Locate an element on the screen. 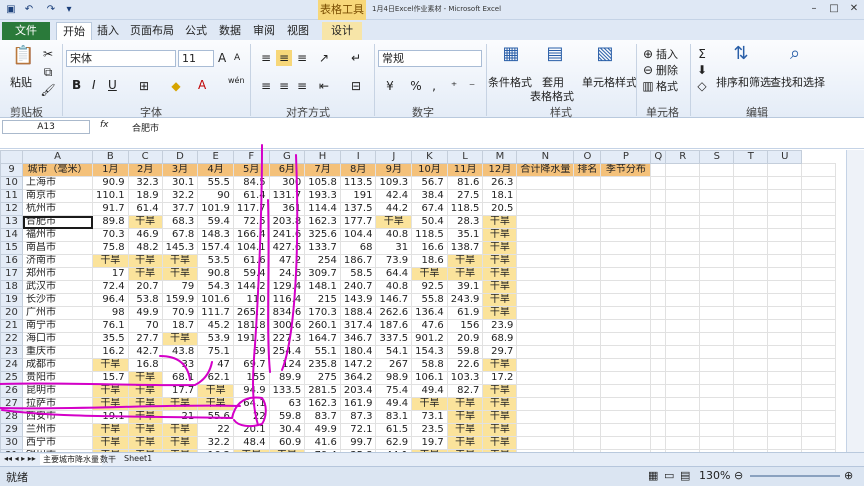 This screenshot has height=486, width=864. data-cell: 18.1 is located at coordinates (500, 196).